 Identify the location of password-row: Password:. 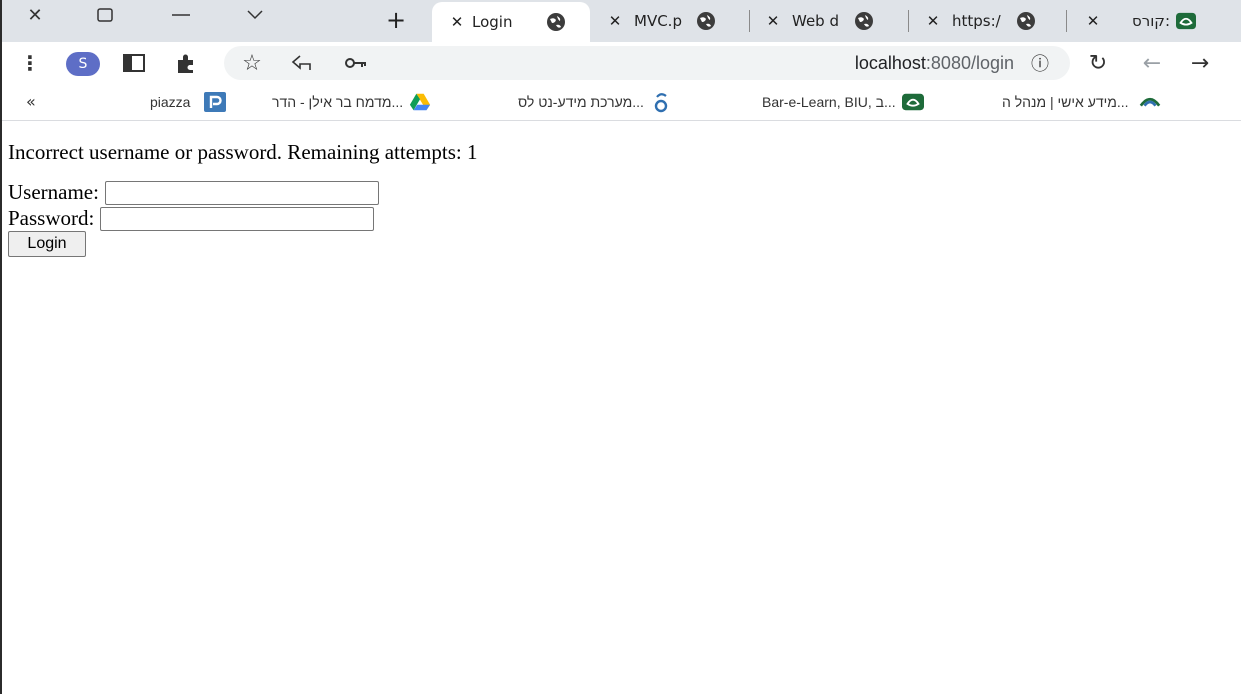
(191, 218).